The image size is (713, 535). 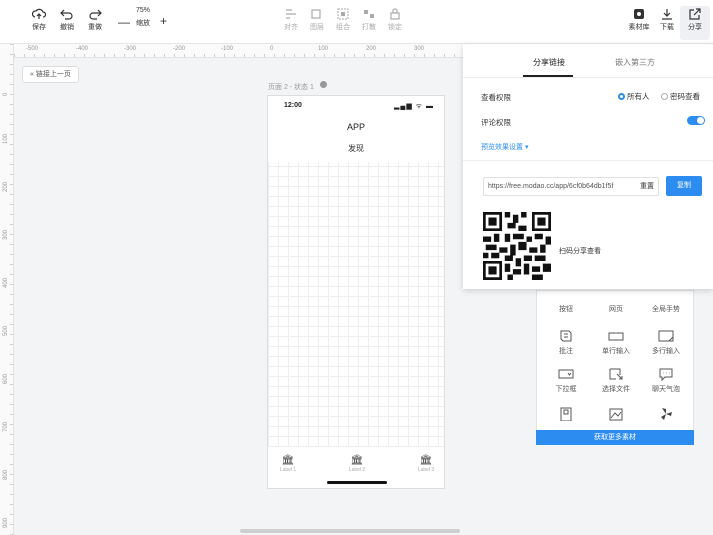 What do you see at coordinates (666, 389) in the screenshot?
I see `component-label: 聊天气泡` at bounding box center [666, 389].